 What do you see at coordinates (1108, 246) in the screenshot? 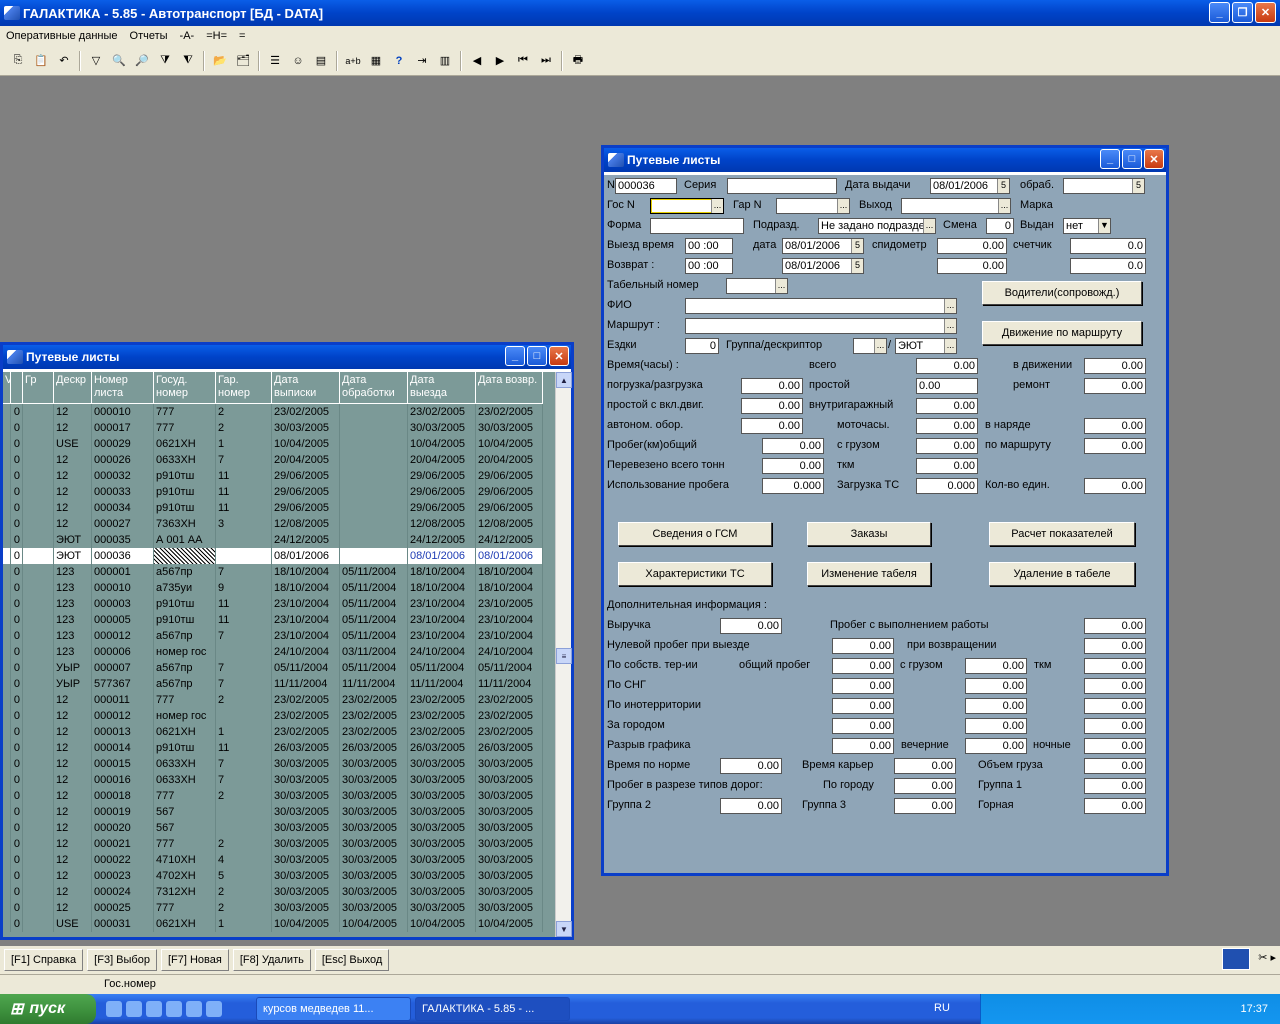
I see `field-schetchik1: 0.0` at bounding box center [1108, 246].